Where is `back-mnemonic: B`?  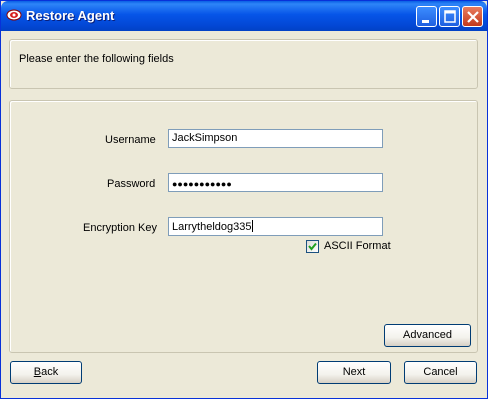
back-mnemonic: B is located at coordinates (37, 372).